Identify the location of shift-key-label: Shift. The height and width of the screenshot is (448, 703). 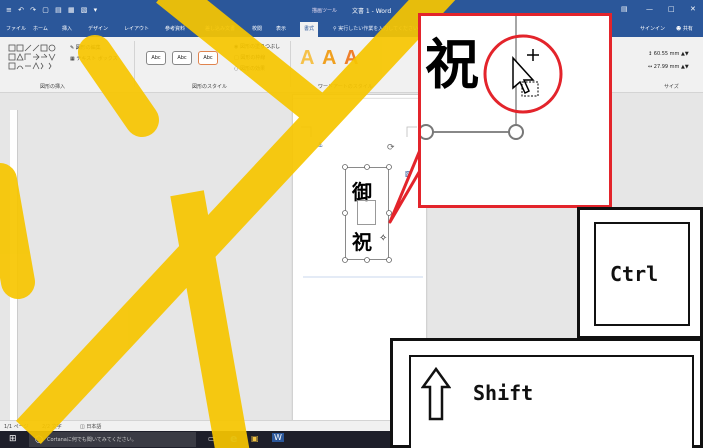
(503, 393).